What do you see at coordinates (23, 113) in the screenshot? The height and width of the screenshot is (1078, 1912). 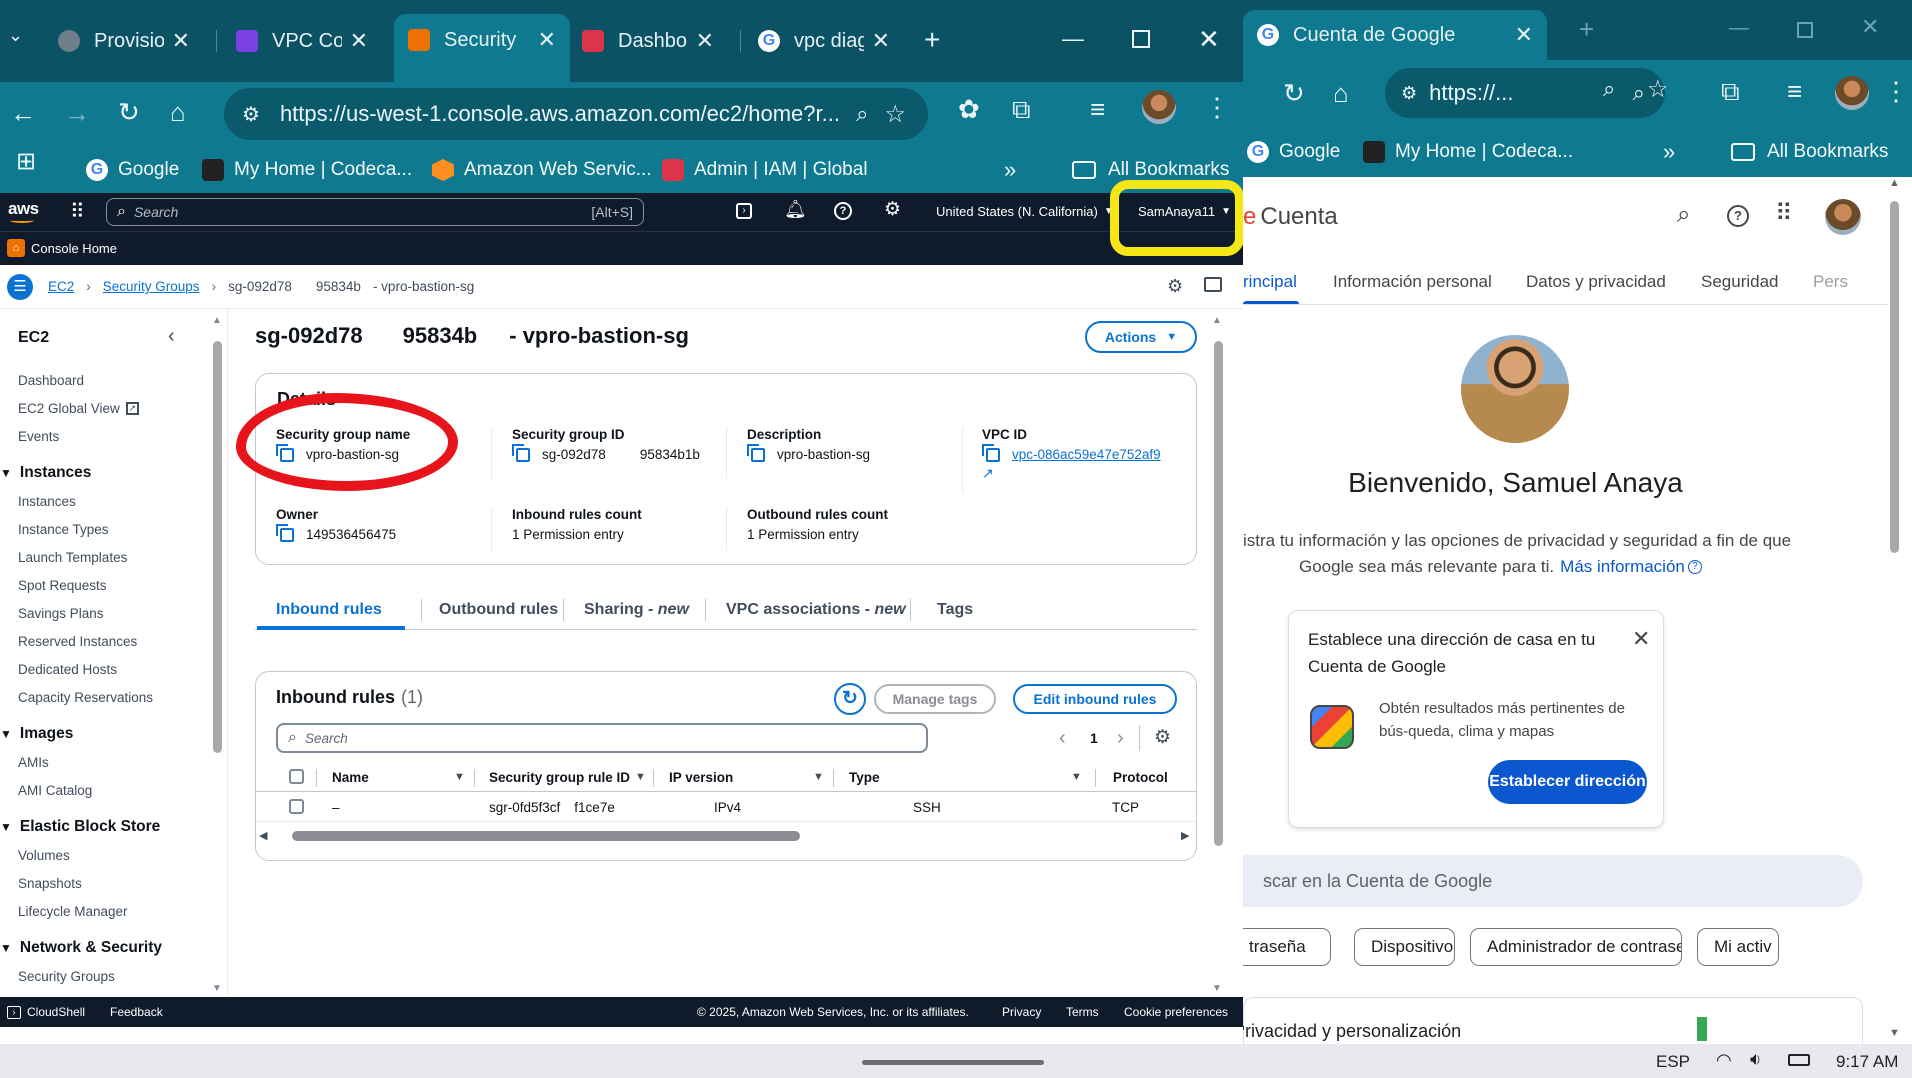 I see `back-icon: ←` at bounding box center [23, 113].